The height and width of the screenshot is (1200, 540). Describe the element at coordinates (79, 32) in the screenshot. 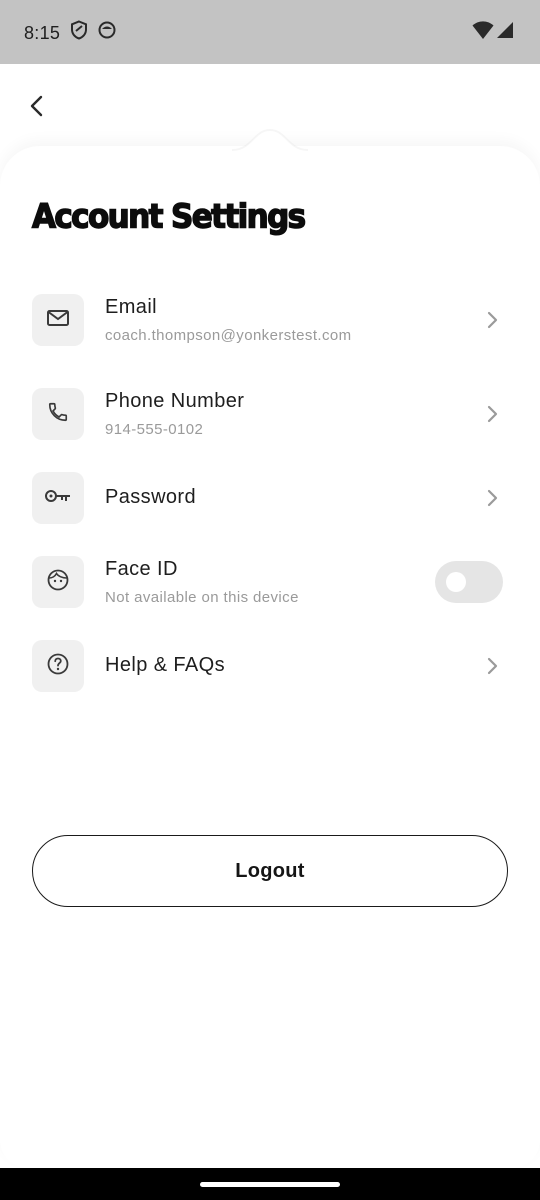

I see `shield-icon` at that location.